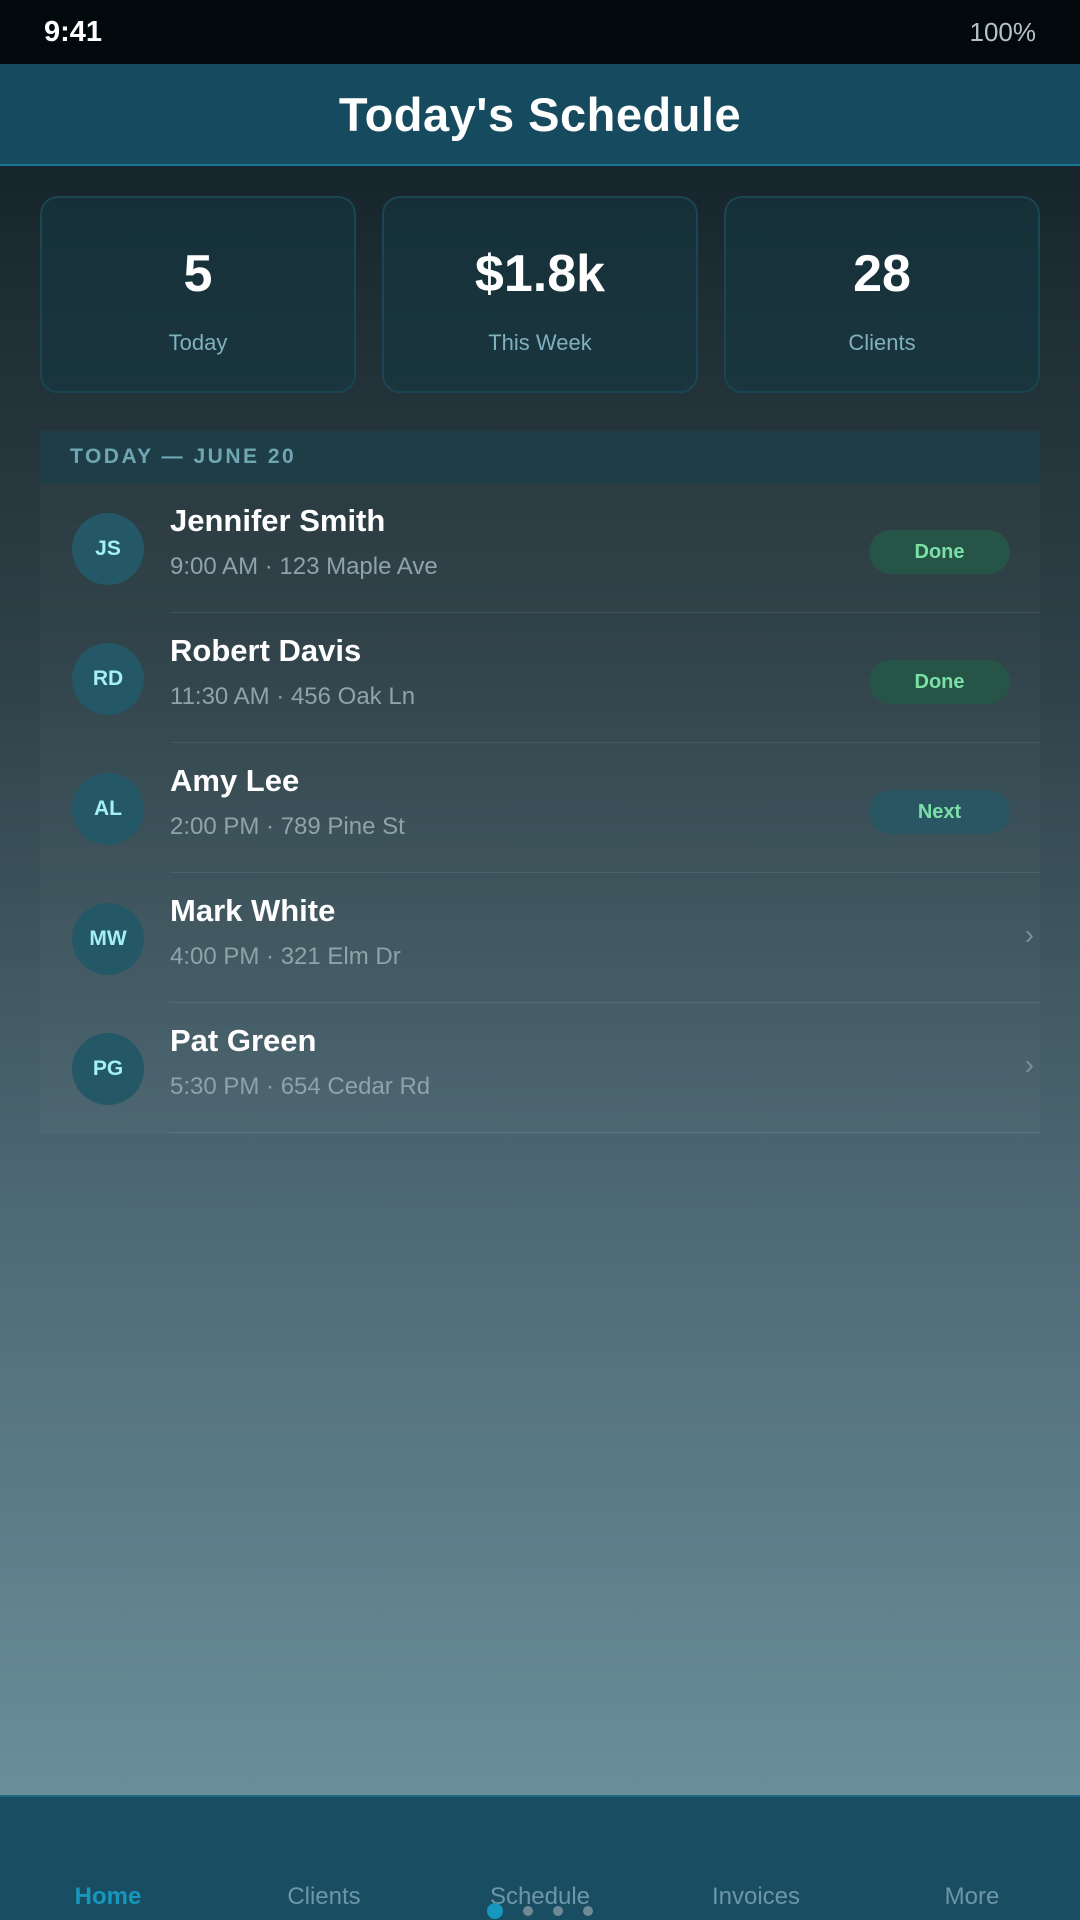  What do you see at coordinates (540, 32) in the screenshot?
I see `status-bar: 9:41 100%` at bounding box center [540, 32].